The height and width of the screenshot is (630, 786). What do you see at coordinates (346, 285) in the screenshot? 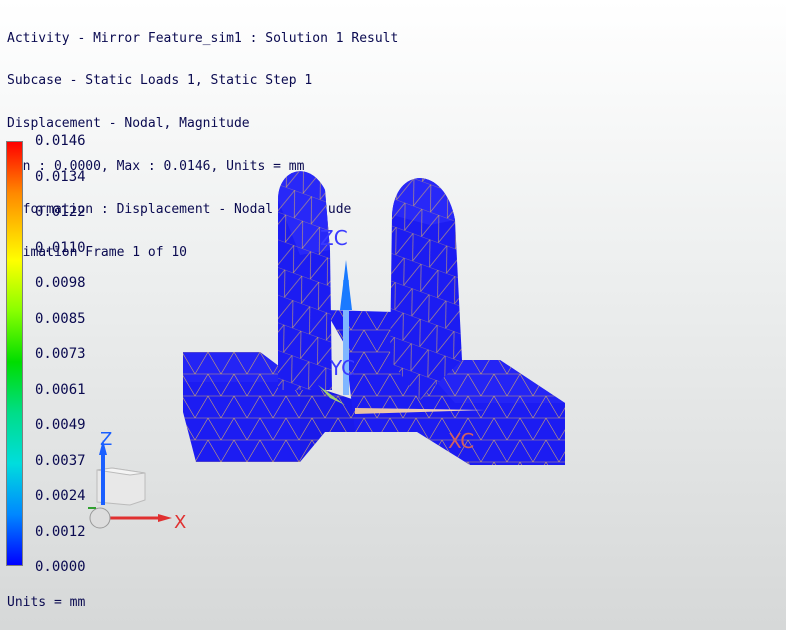
I see `zc-arrow-icon` at bounding box center [346, 285].